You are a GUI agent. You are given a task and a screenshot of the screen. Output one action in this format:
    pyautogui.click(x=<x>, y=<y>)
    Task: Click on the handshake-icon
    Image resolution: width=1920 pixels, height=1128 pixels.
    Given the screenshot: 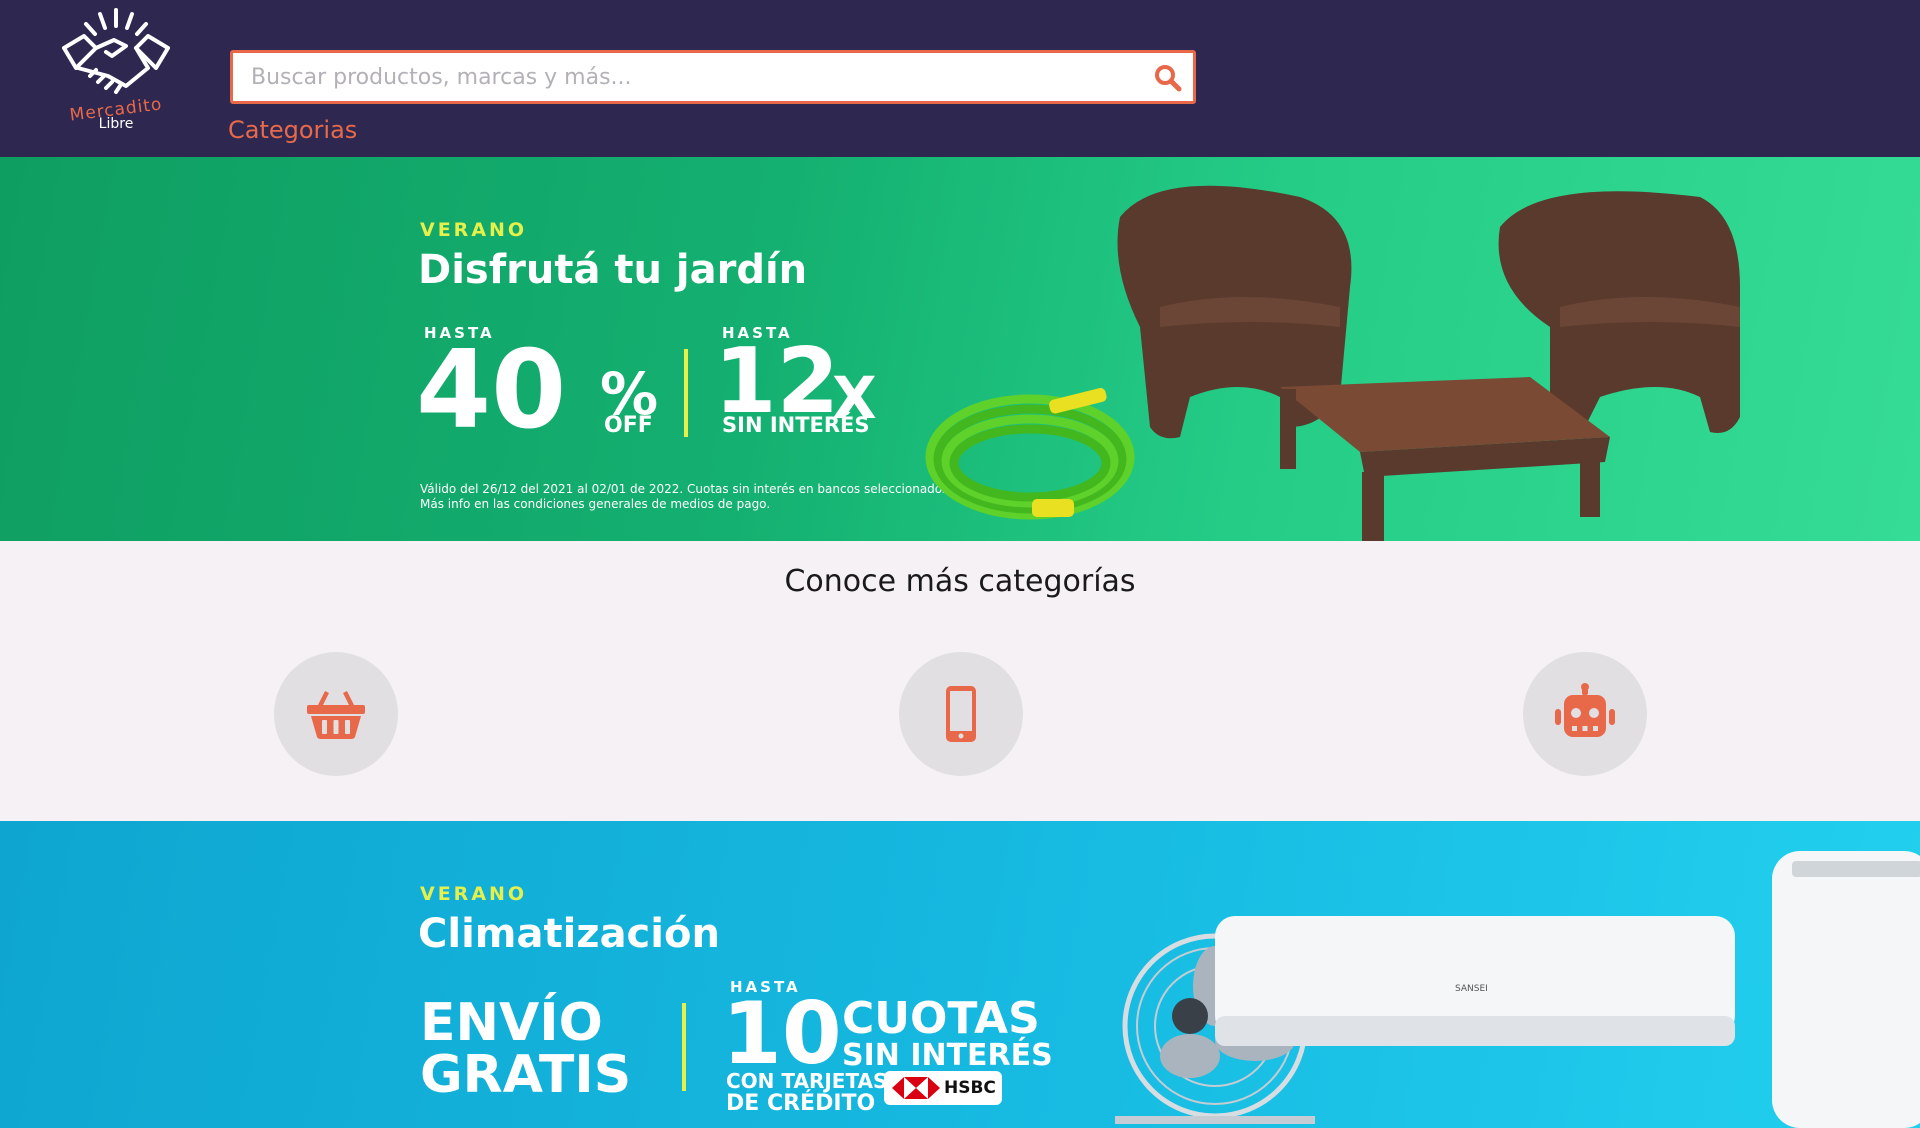 What is the action you would take?
    pyautogui.click(x=116, y=51)
    